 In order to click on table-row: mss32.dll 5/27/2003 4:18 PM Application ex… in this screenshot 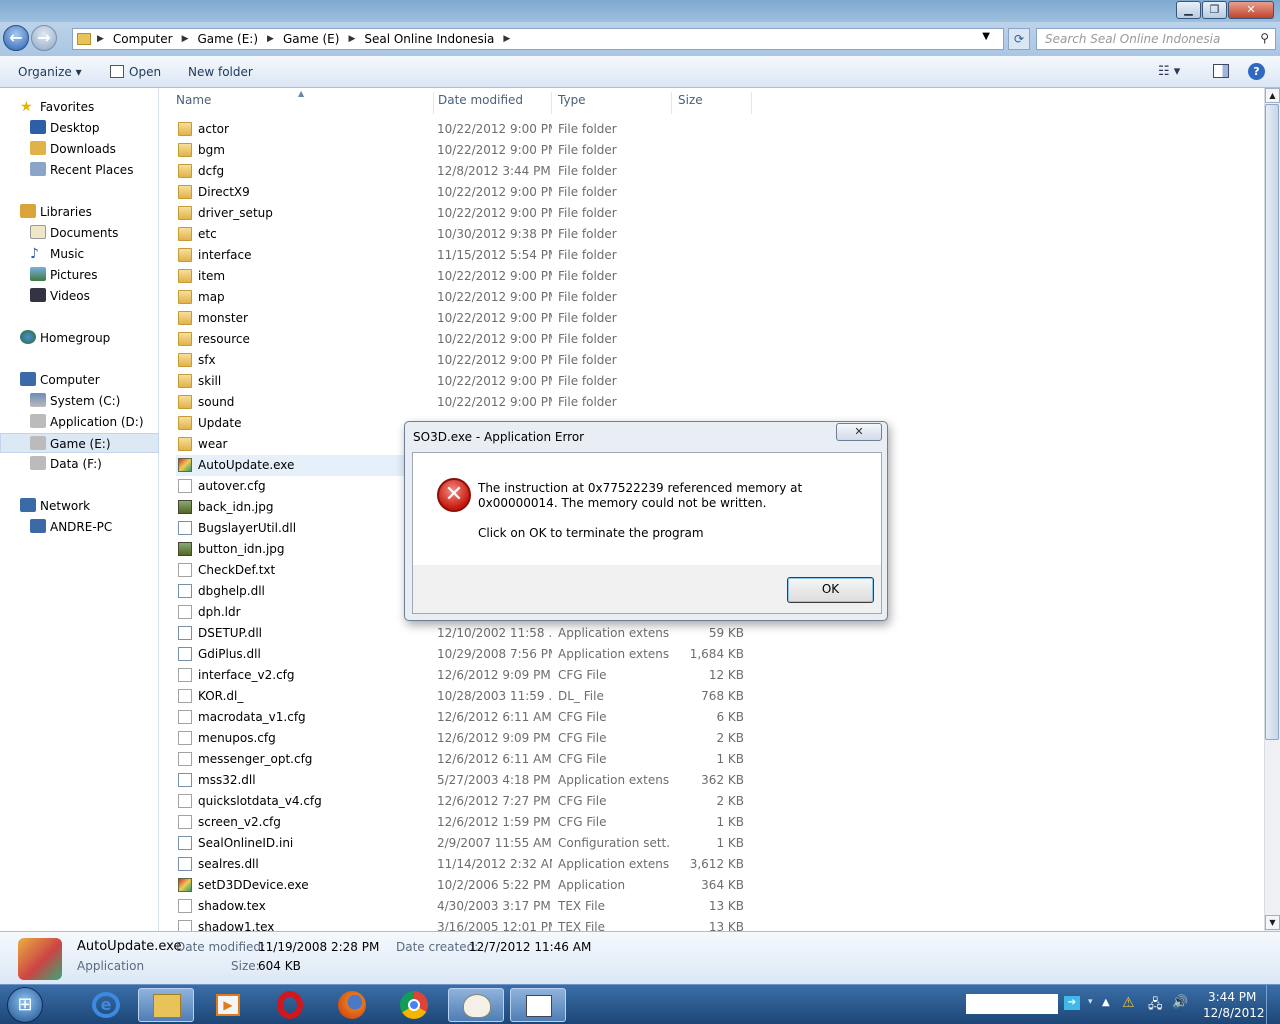, I will do `click(471, 780)`.